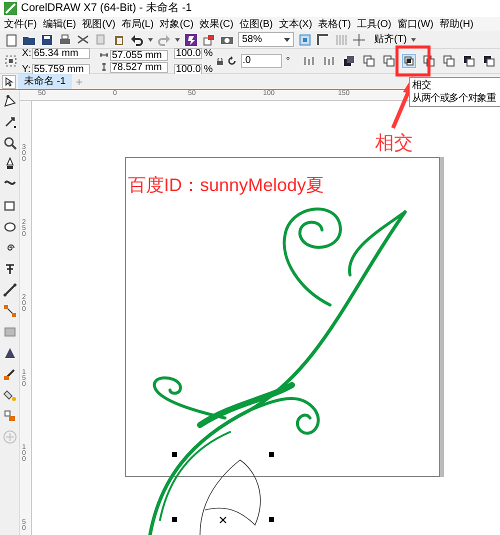  What do you see at coordinates (9, 143) in the screenshot?
I see `zoom-tool-icon` at bounding box center [9, 143].